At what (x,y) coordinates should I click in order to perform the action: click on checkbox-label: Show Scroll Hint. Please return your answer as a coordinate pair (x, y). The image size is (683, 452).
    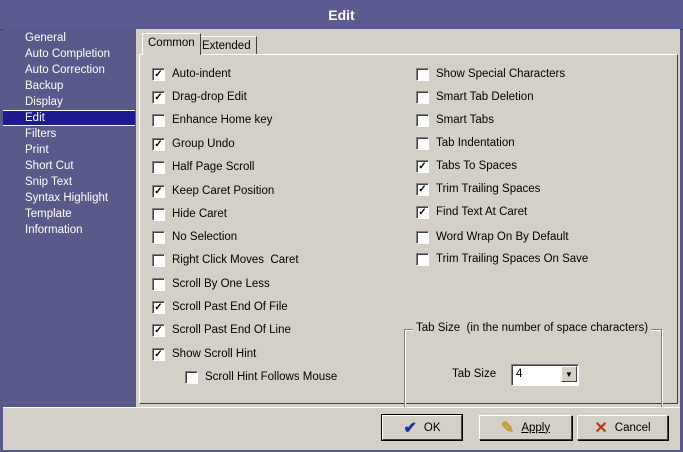
    Looking at the image, I should click on (214, 354).